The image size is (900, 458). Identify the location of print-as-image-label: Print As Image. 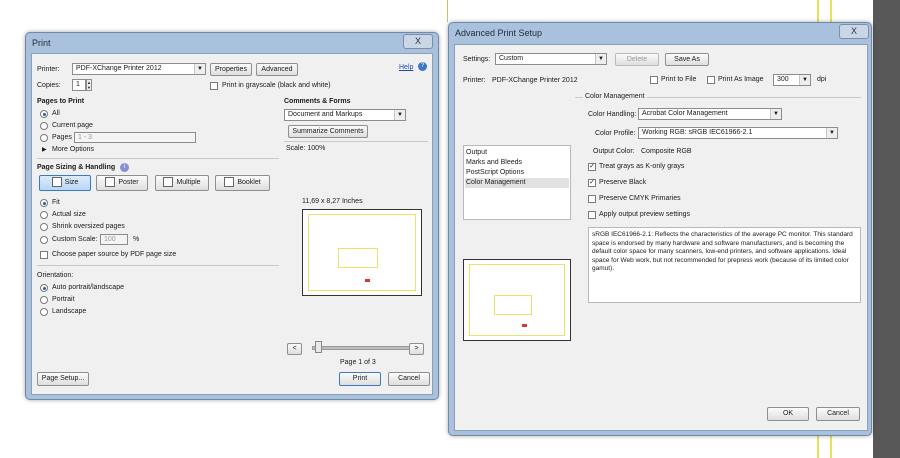
(741, 79).